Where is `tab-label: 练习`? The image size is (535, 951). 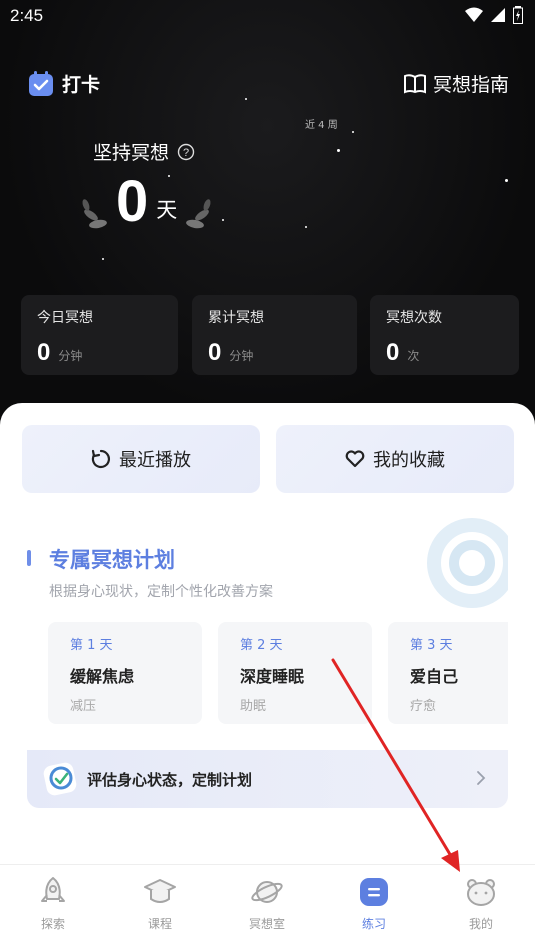
tab-label: 练习 is located at coordinates (373, 924).